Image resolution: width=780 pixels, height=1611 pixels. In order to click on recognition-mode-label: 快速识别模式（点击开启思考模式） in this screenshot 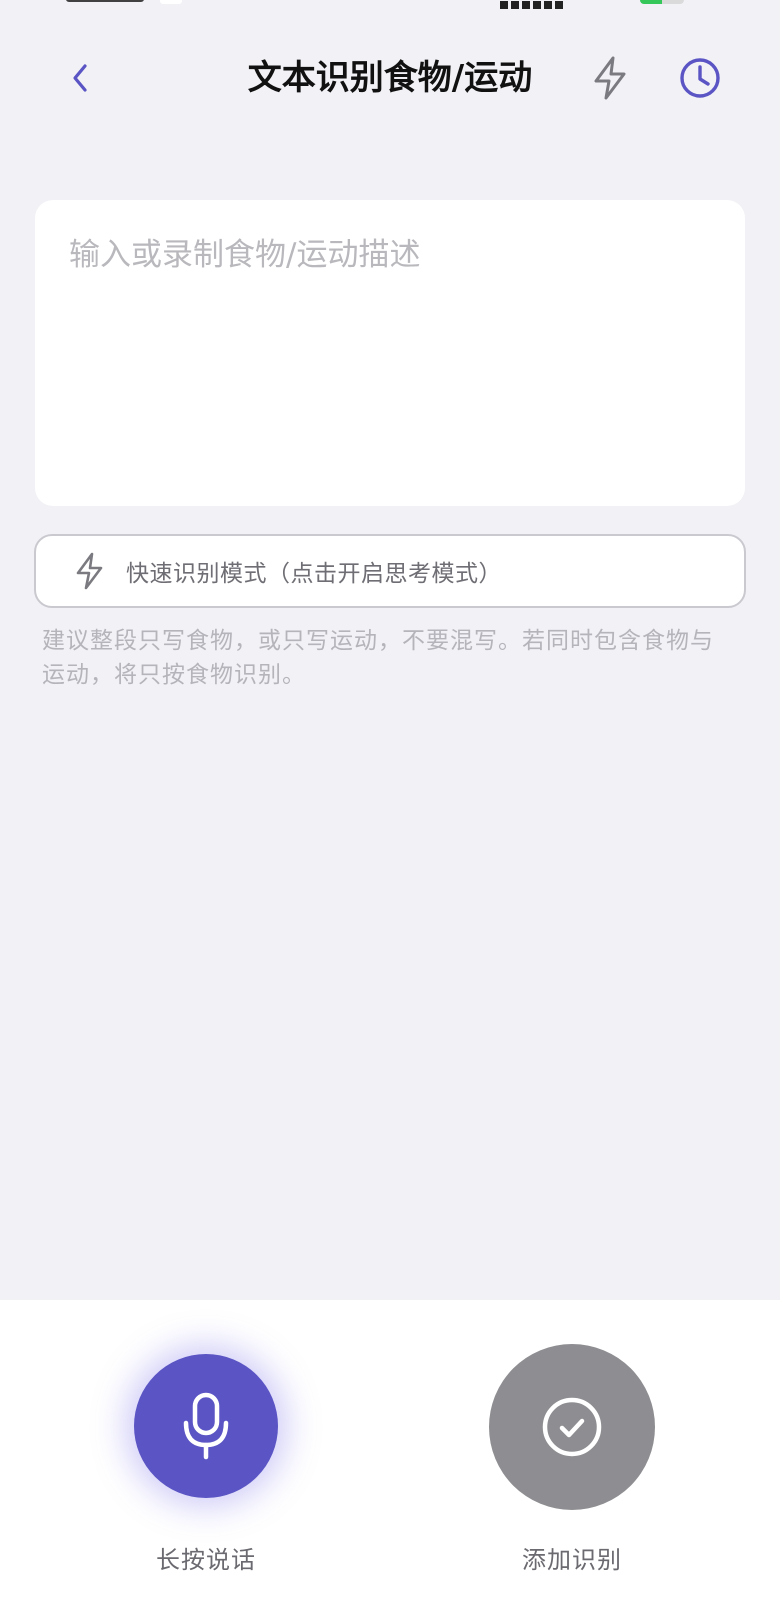, I will do `click(314, 574)`.